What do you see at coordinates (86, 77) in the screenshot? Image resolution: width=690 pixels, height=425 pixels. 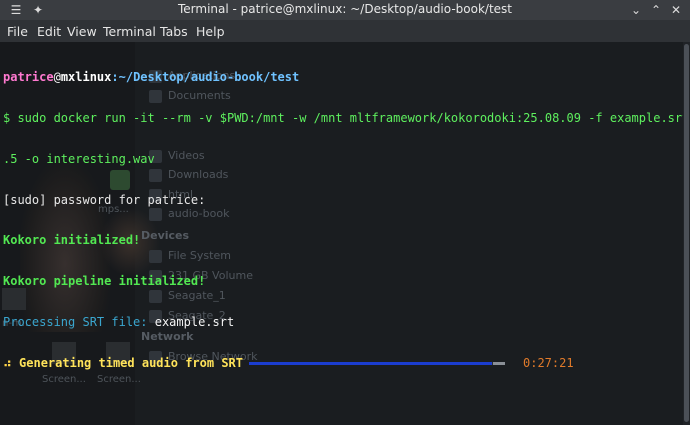 I see `prompt-host: mxlinux` at bounding box center [86, 77].